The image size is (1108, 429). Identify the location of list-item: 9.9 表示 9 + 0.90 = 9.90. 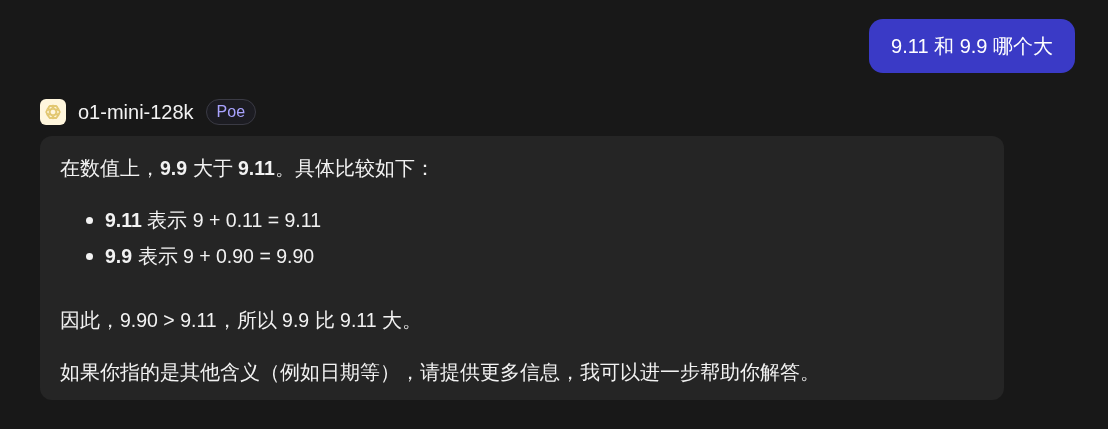
(210, 256).